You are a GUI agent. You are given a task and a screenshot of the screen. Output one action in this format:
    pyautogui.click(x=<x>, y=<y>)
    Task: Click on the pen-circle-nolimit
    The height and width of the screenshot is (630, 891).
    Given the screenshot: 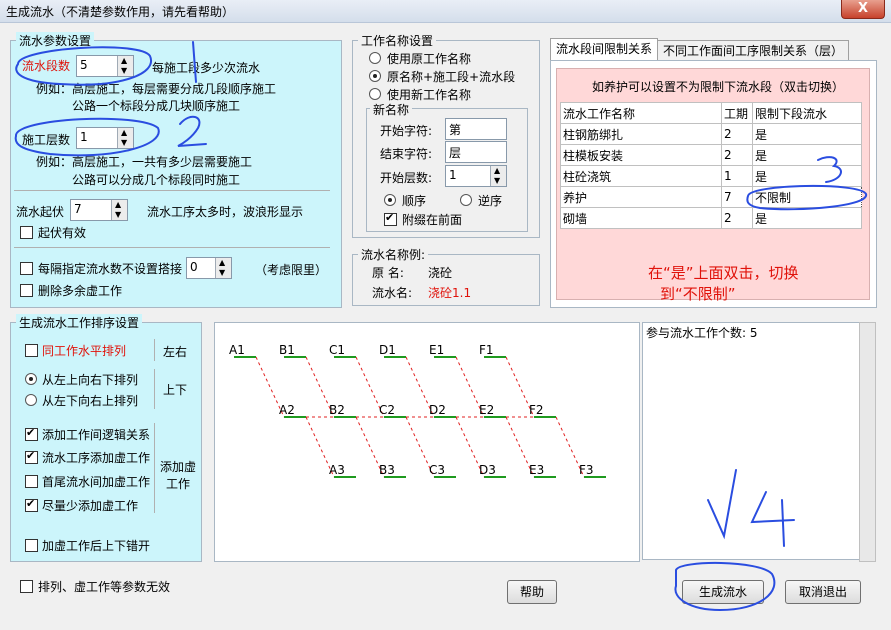 What is the action you would take?
    pyautogui.click(x=806, y=198)
    